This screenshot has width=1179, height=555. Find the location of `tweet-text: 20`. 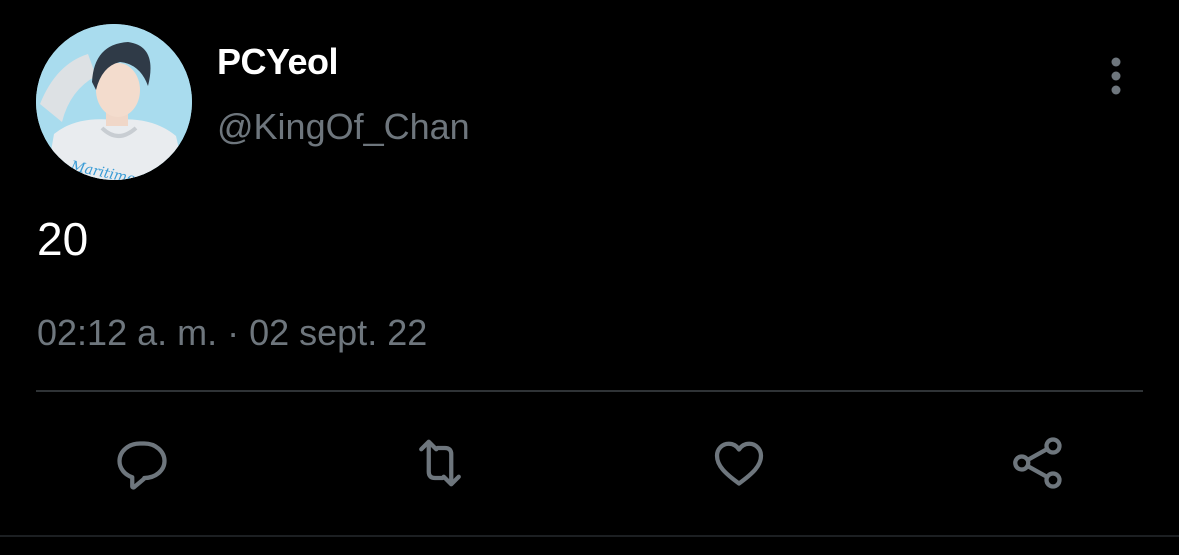

tweet-text: 20 is located at coordinates (63, 239).